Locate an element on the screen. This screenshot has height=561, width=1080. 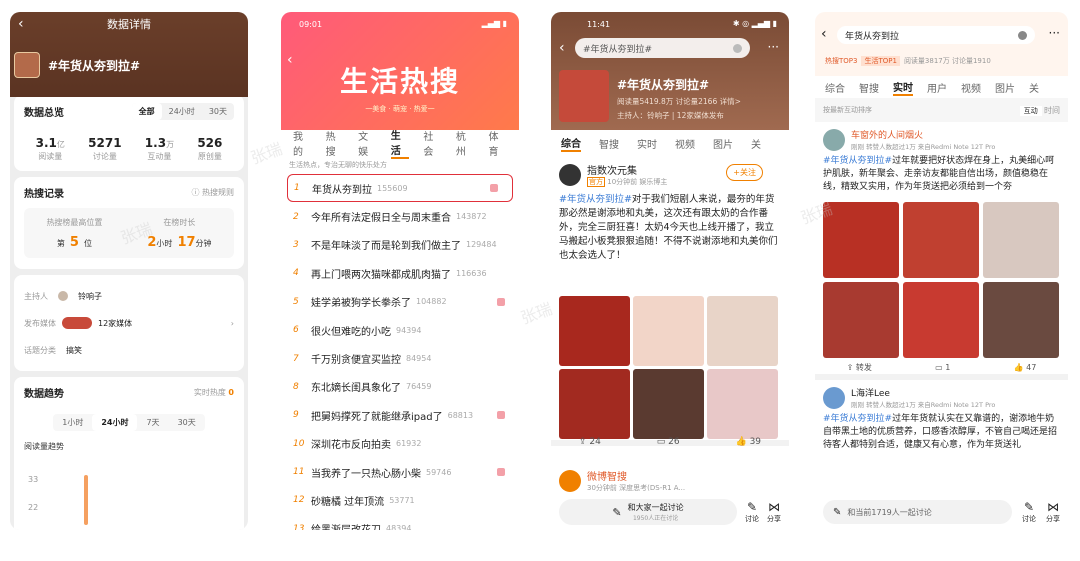
hot-list-item: 7 千万别贪便宜买监控 84954 is located at coordinates (400, 358).